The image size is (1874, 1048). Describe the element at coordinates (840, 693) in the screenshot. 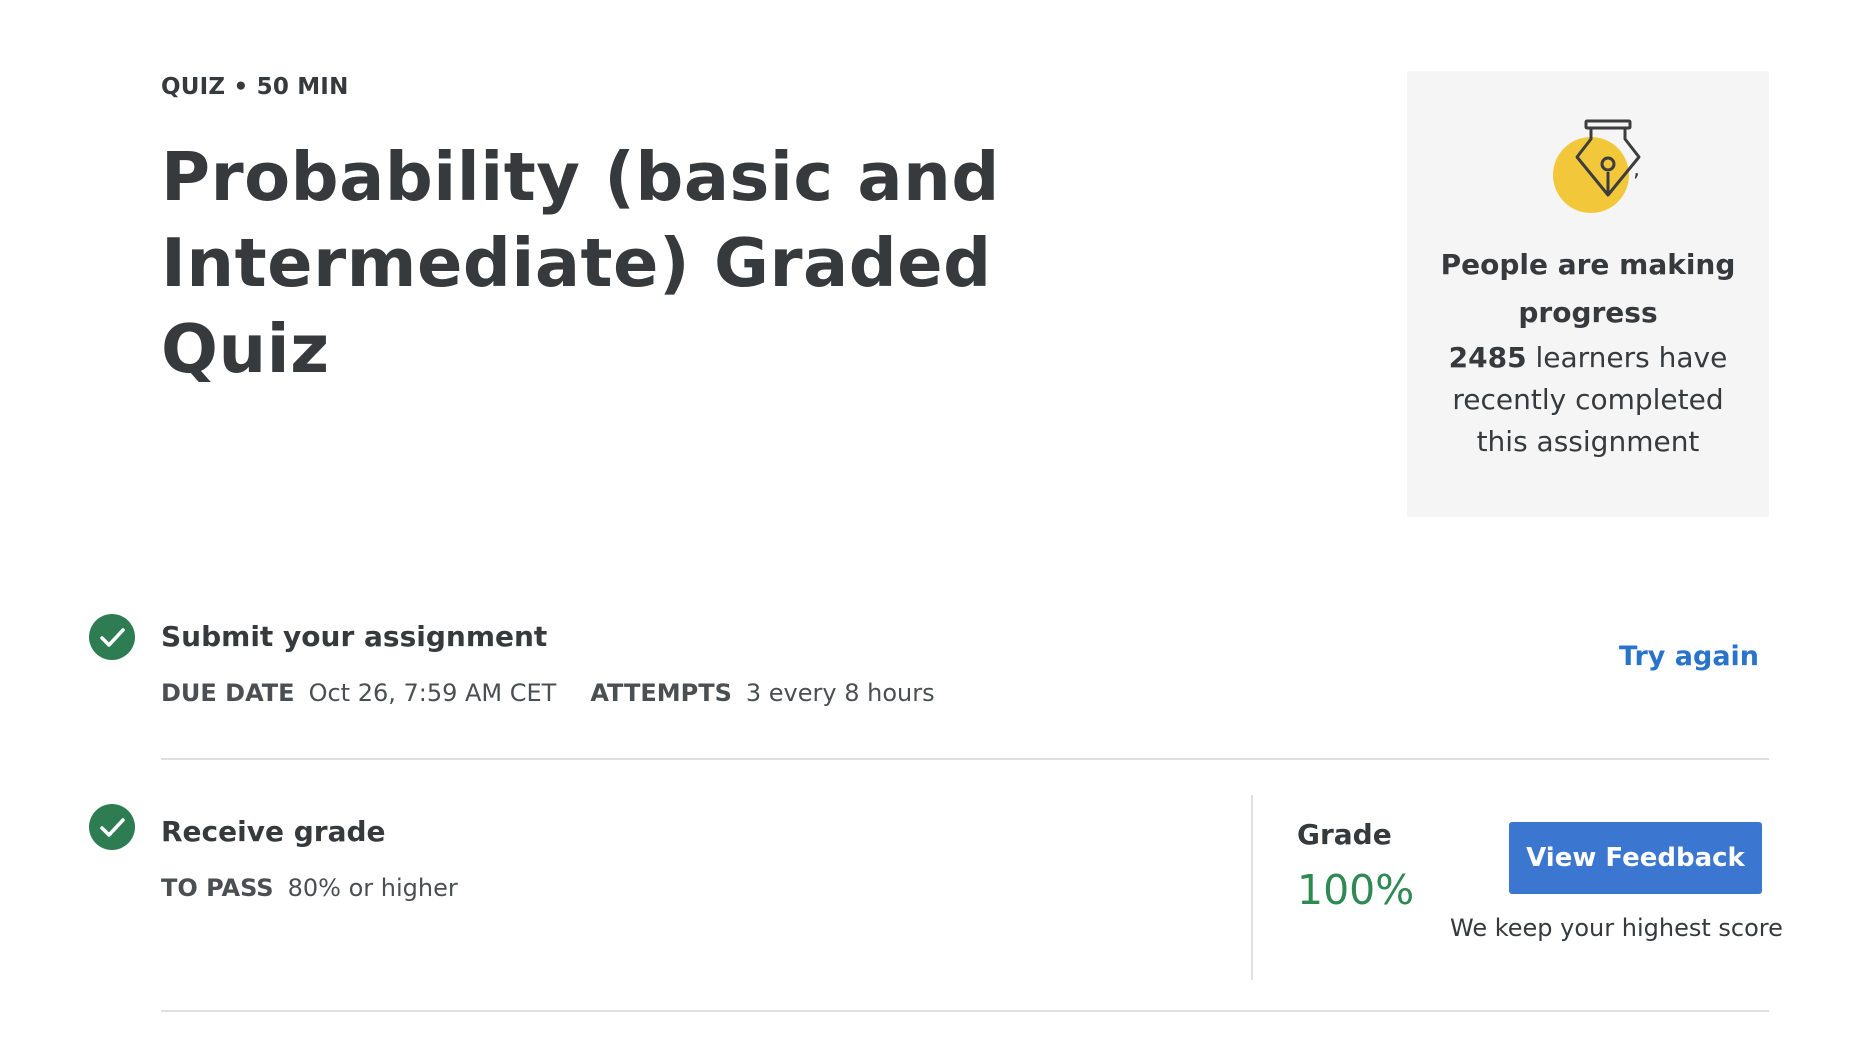

I see `attempts-value: 3 every 8 hours` at that location.